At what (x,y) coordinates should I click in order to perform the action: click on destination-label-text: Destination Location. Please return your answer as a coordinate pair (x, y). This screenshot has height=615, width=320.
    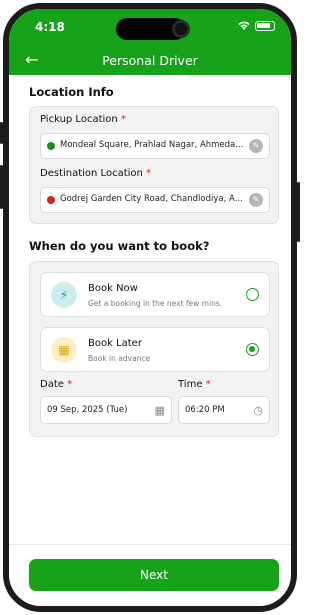
    Looking at the image, I should click on (91, 173).